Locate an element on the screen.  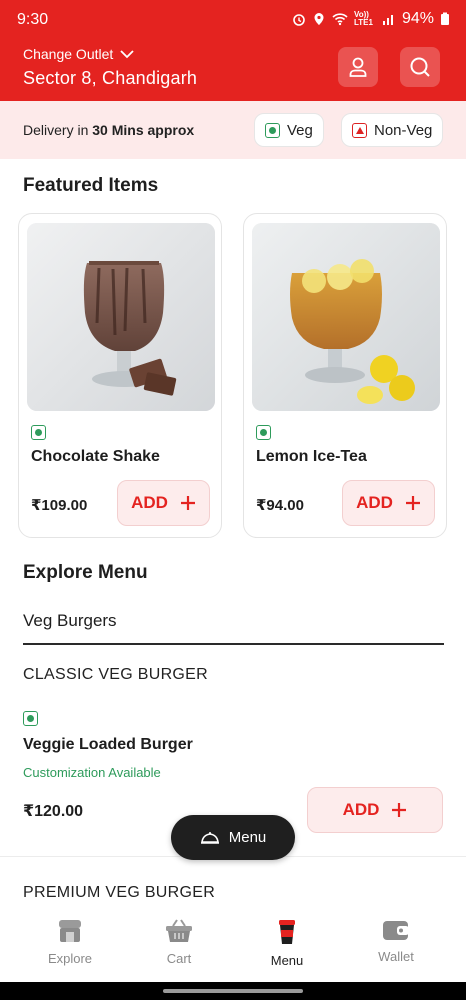
nonveg-filter-label: Non-Veg is located at coordinates (403, 130).